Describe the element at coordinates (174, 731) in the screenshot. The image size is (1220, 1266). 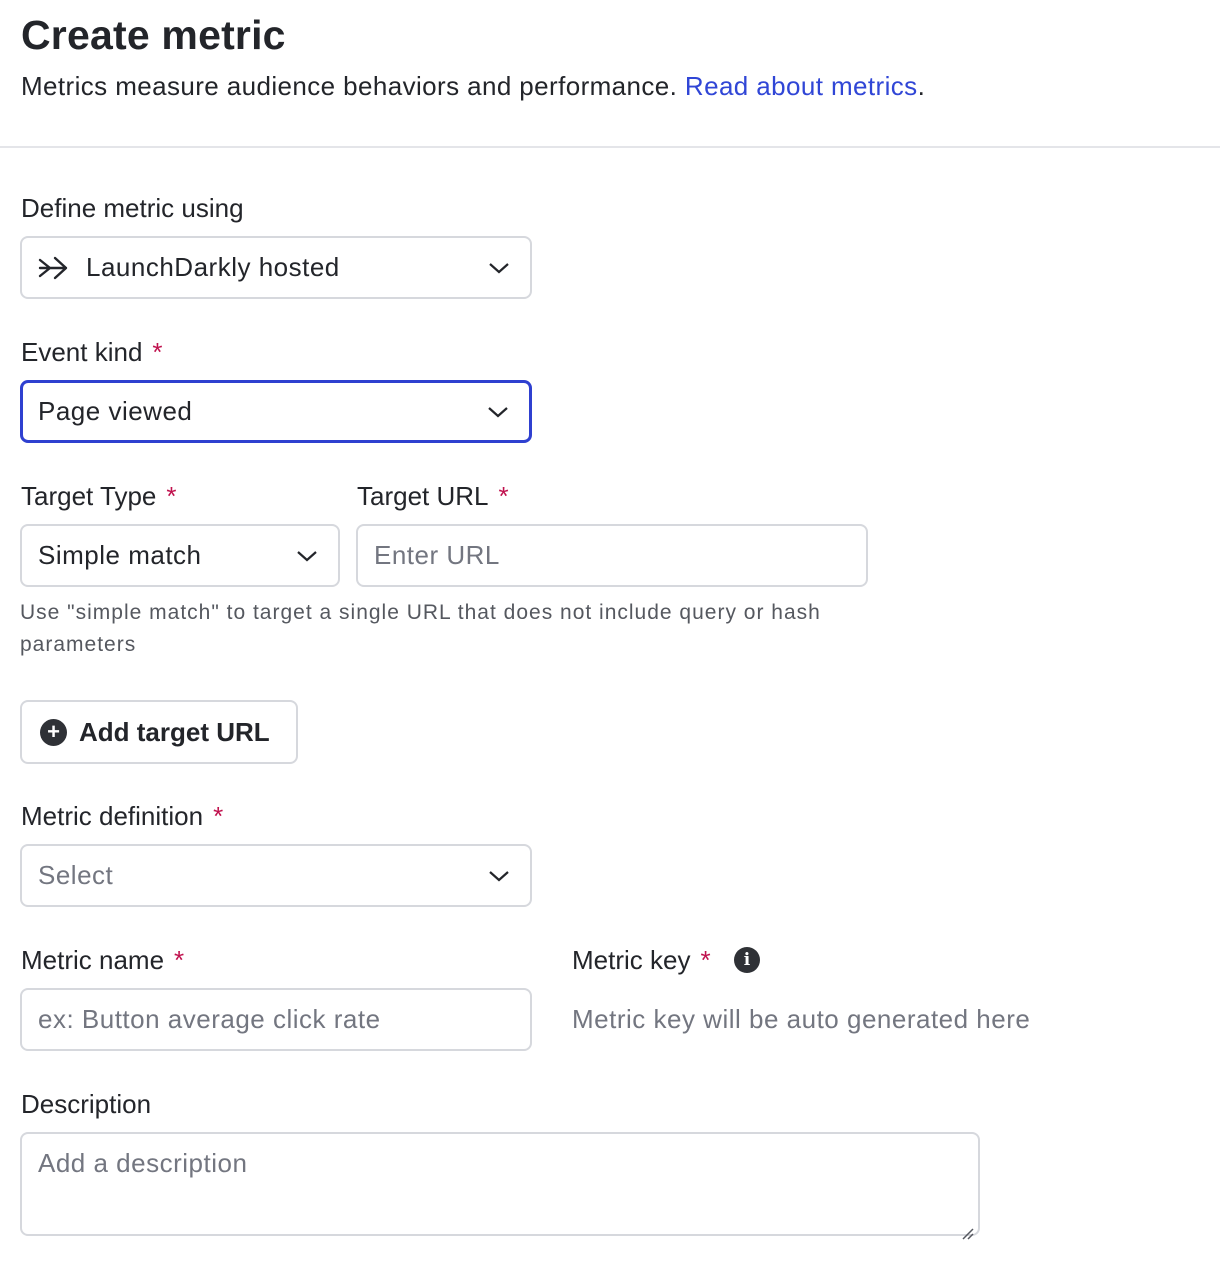
I see `add-target-url-label: Add target URL` at that location.